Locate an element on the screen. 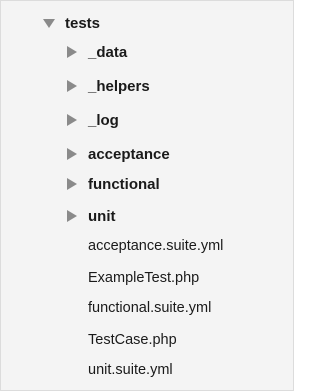 The height and width of the screenshot is (391, 320). tree-folder-functional: functional is located at coordinates (112, 184).